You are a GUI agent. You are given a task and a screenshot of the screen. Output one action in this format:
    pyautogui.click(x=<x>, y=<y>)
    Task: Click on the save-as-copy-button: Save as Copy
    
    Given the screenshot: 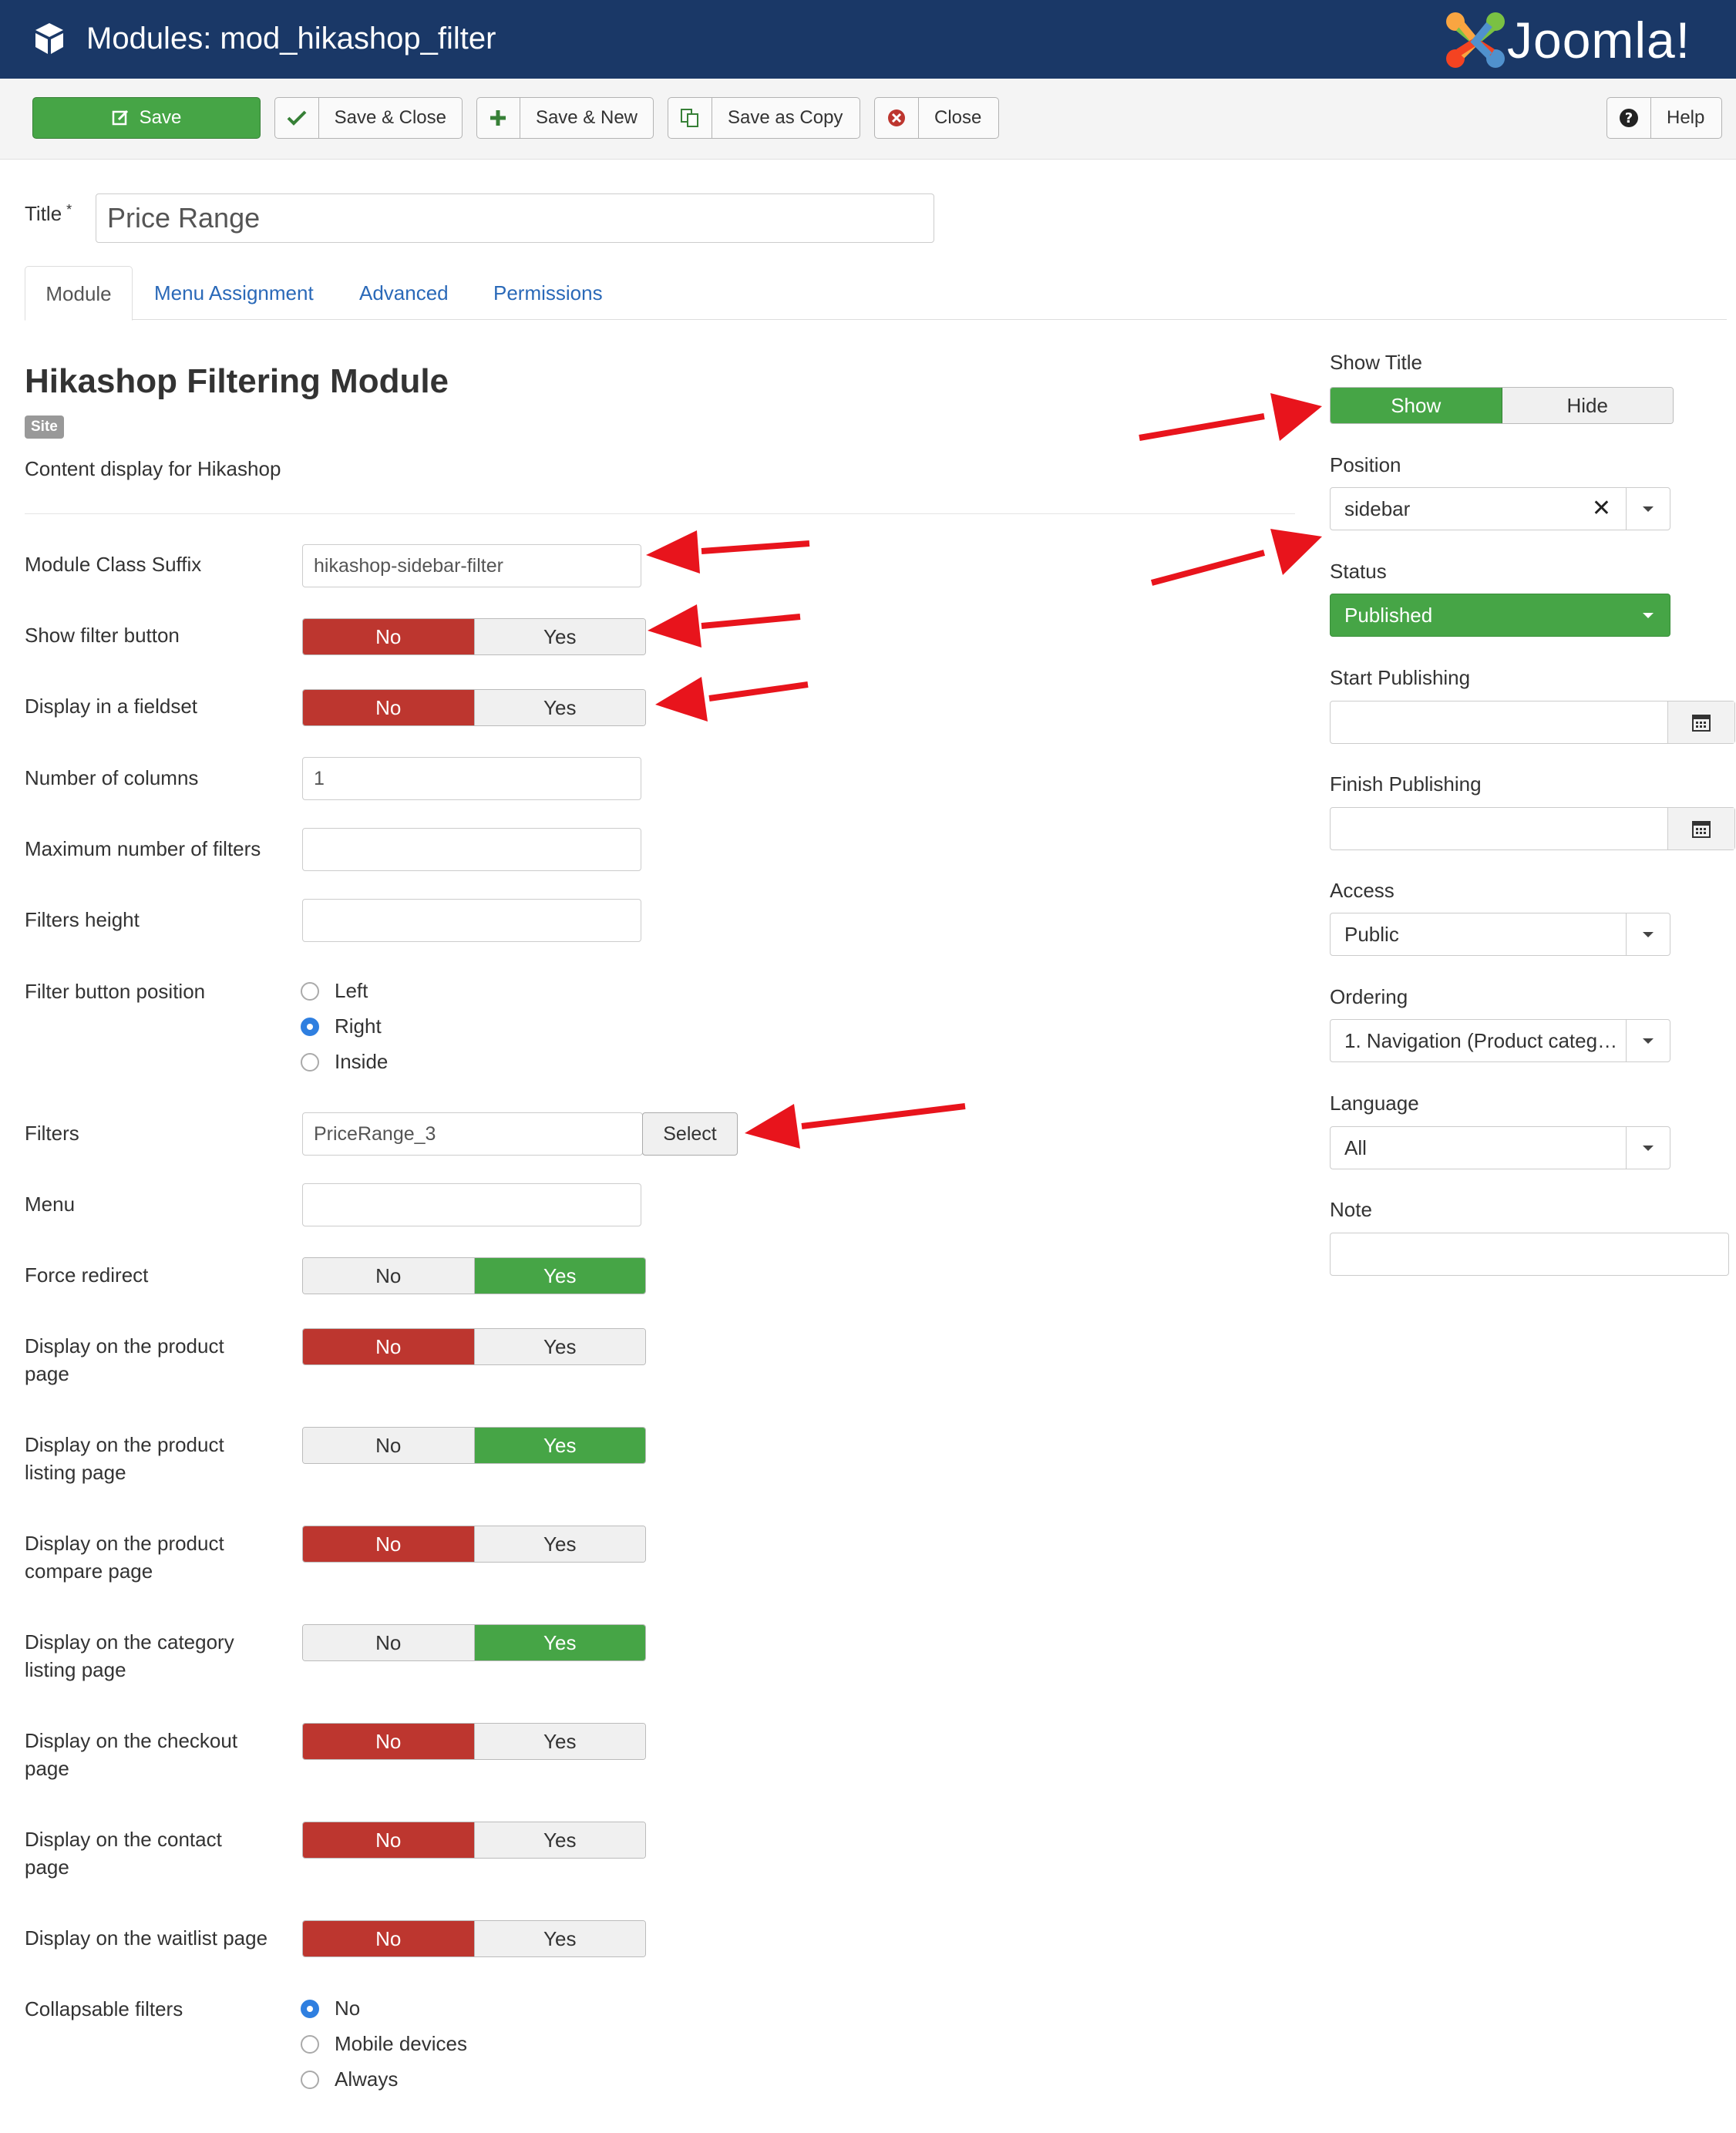 What is the action you would take?
    pyautogui.click(x=764, y=118)
    